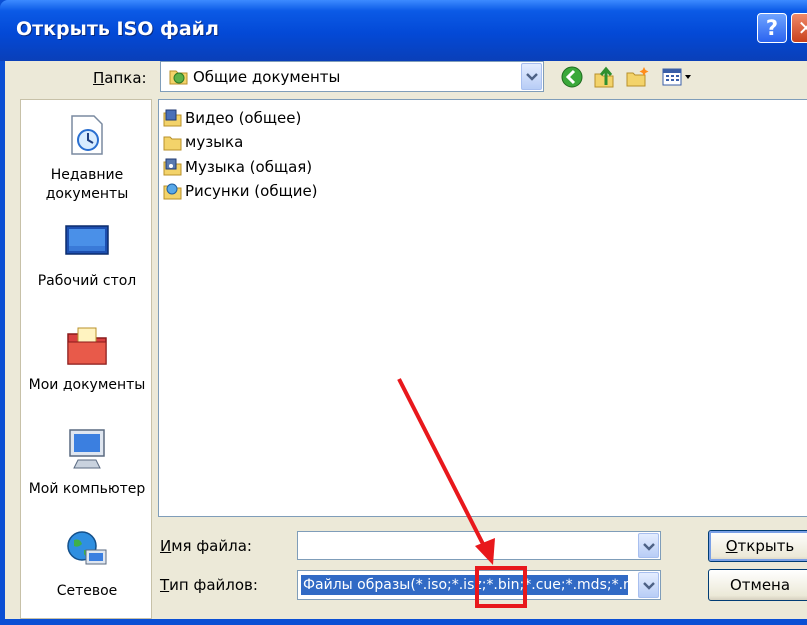 The width and height of the screenshot is (807, 625). I want to click on cancel-button: Отмена, so click(757, 585).